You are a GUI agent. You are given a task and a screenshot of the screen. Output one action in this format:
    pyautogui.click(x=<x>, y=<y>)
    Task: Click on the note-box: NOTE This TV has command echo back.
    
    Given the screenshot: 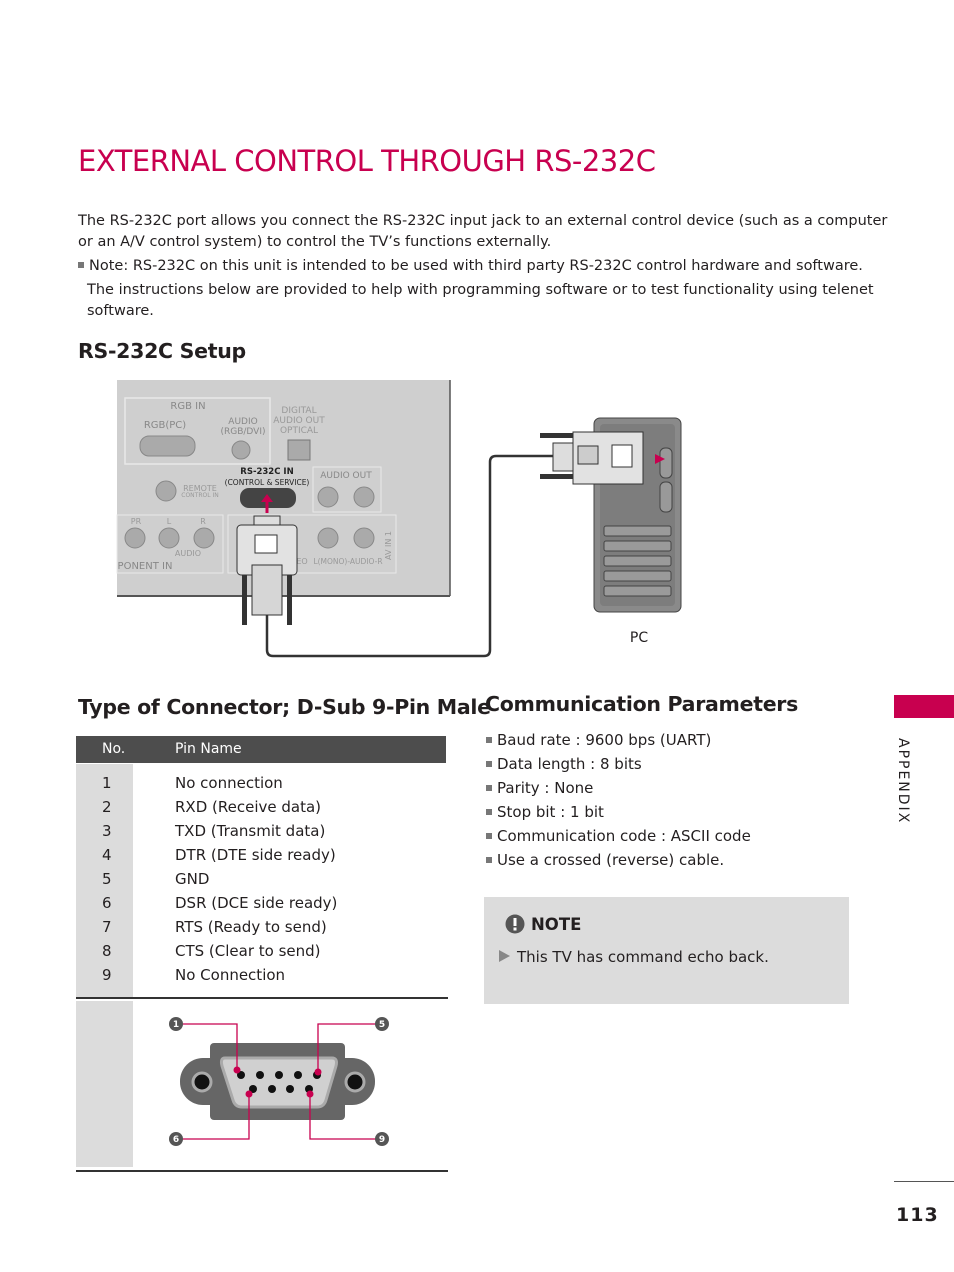 What is the action you would take?
    pyautogui.click(x=666, y=950)
    